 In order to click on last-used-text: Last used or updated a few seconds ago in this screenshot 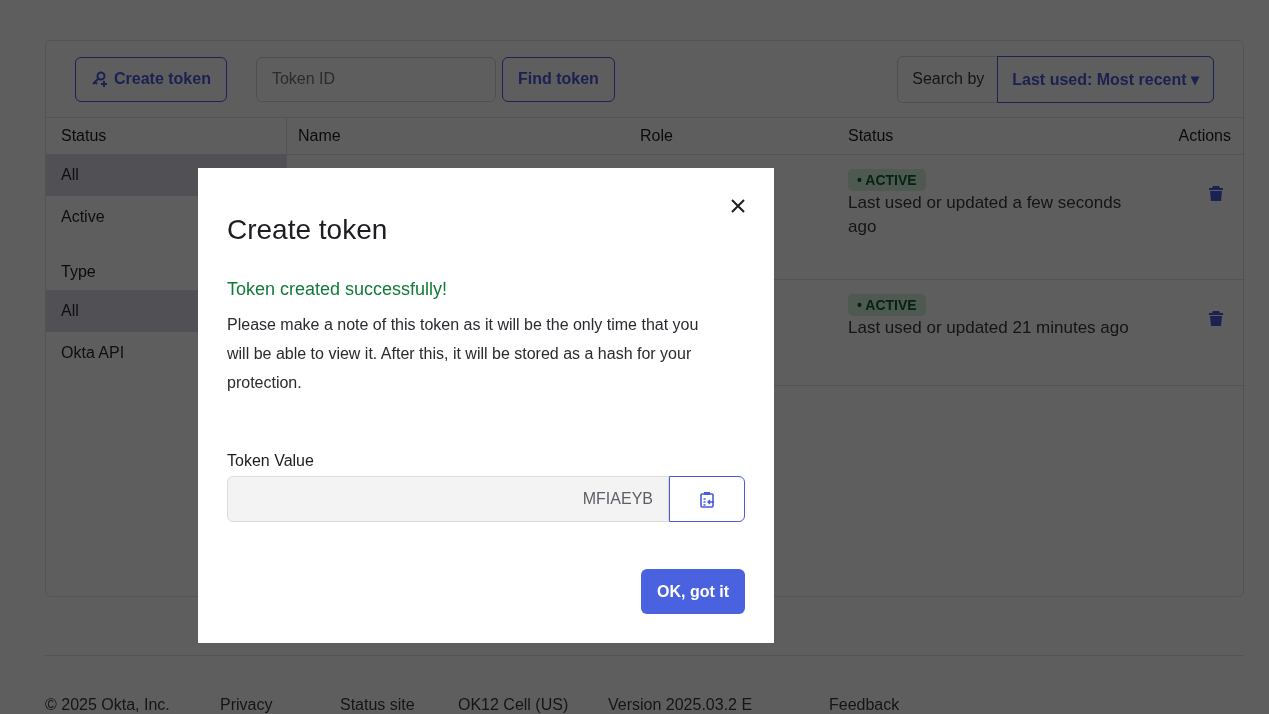, I will do `click(985, 215)`.